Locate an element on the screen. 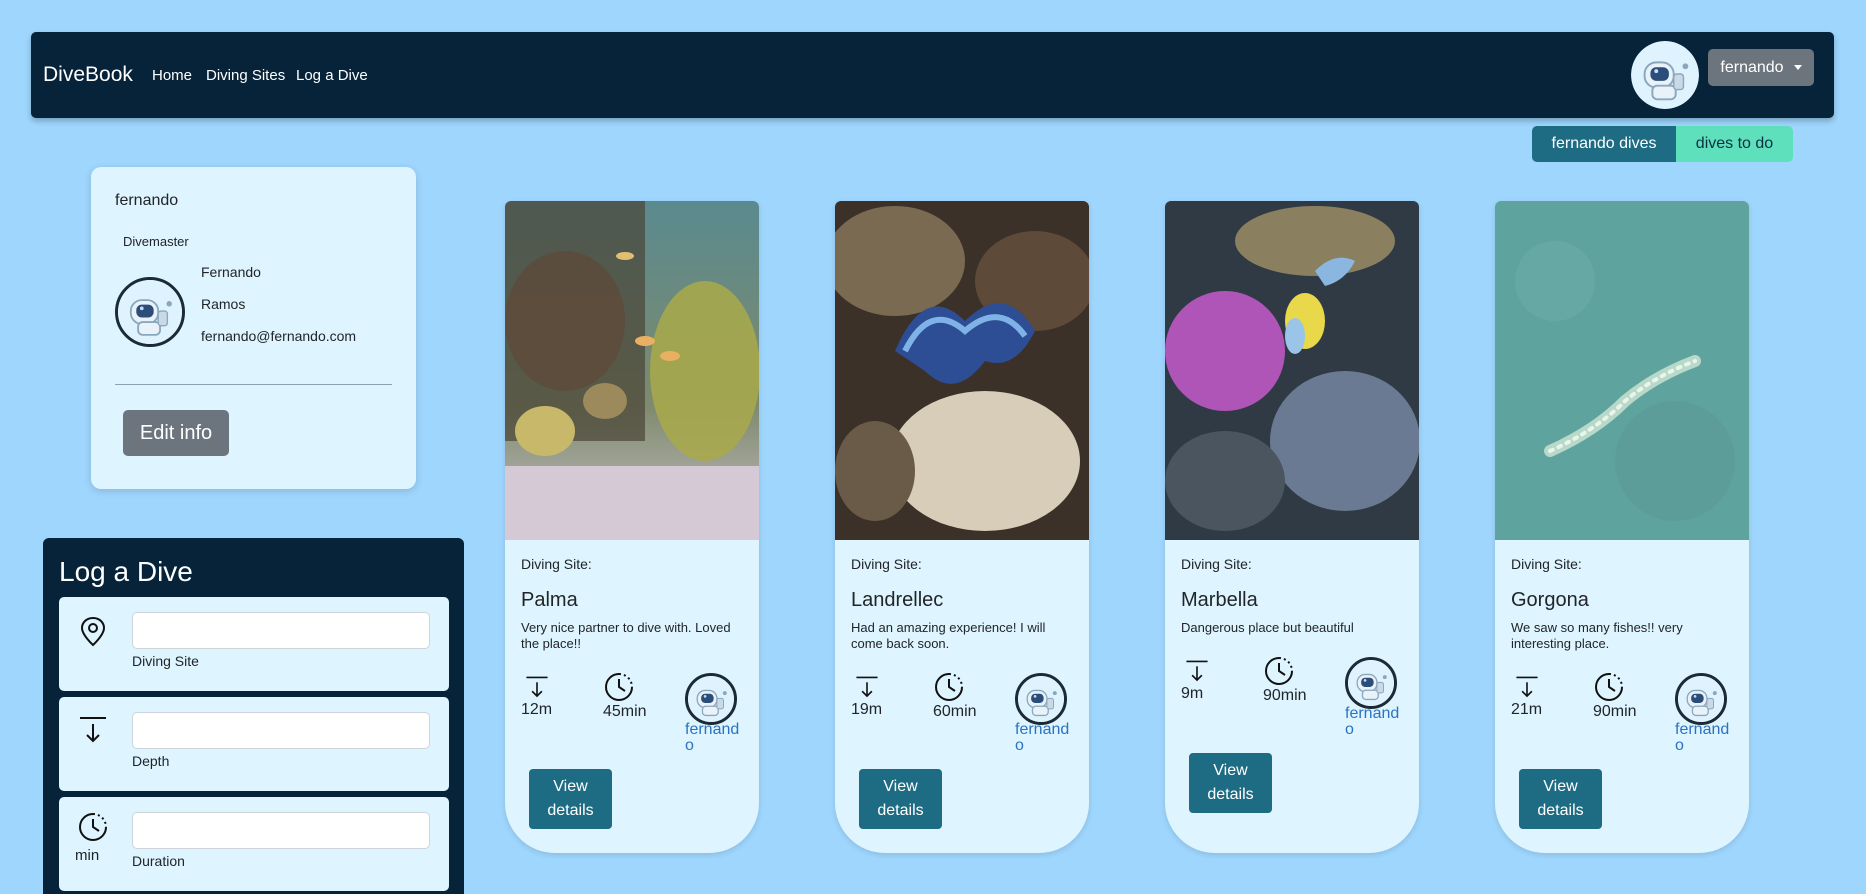  depth-stat: 12m is located at coordinates (537, 697).